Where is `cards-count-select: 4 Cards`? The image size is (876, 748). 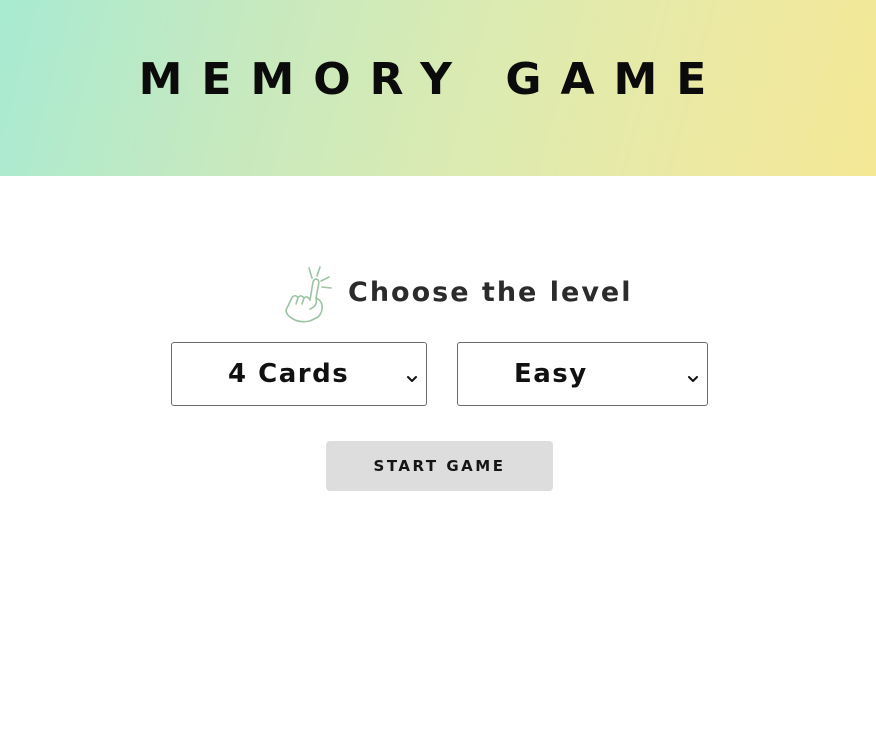 cards-count-select: 4 Cards is located at coordinates (299, 374).